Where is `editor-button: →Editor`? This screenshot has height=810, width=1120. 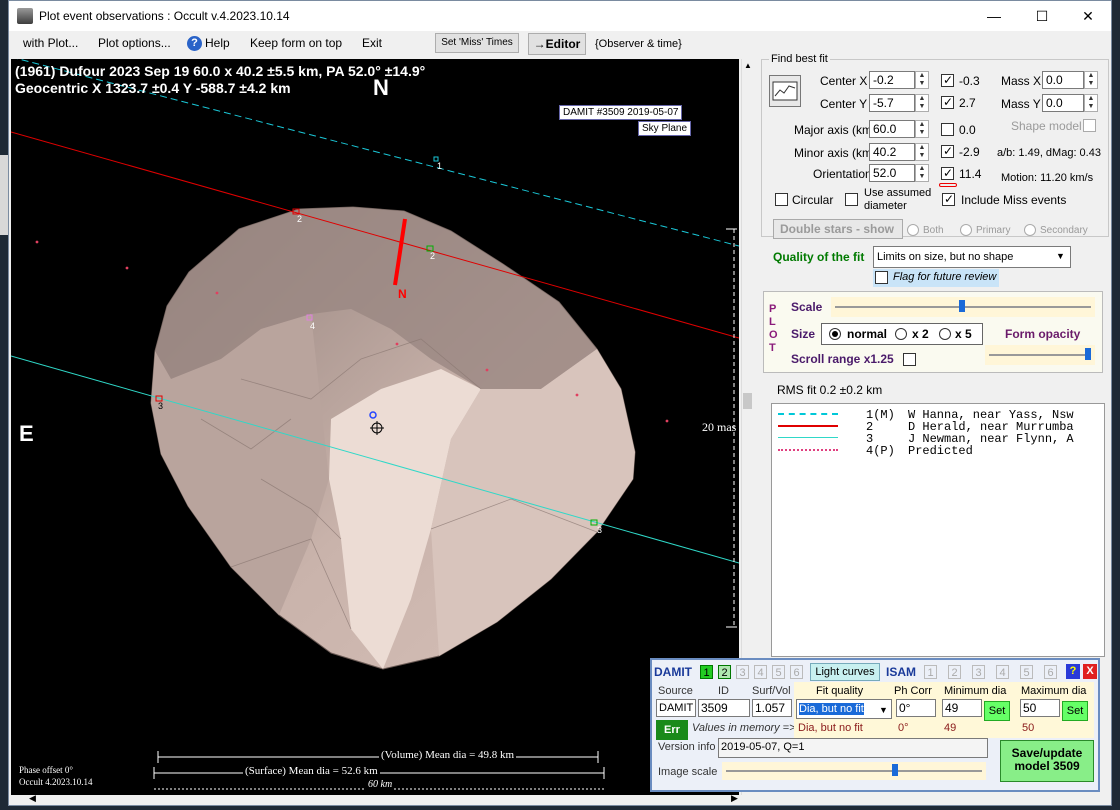
editor-button: →Editor is located at coordinates (557, 44).